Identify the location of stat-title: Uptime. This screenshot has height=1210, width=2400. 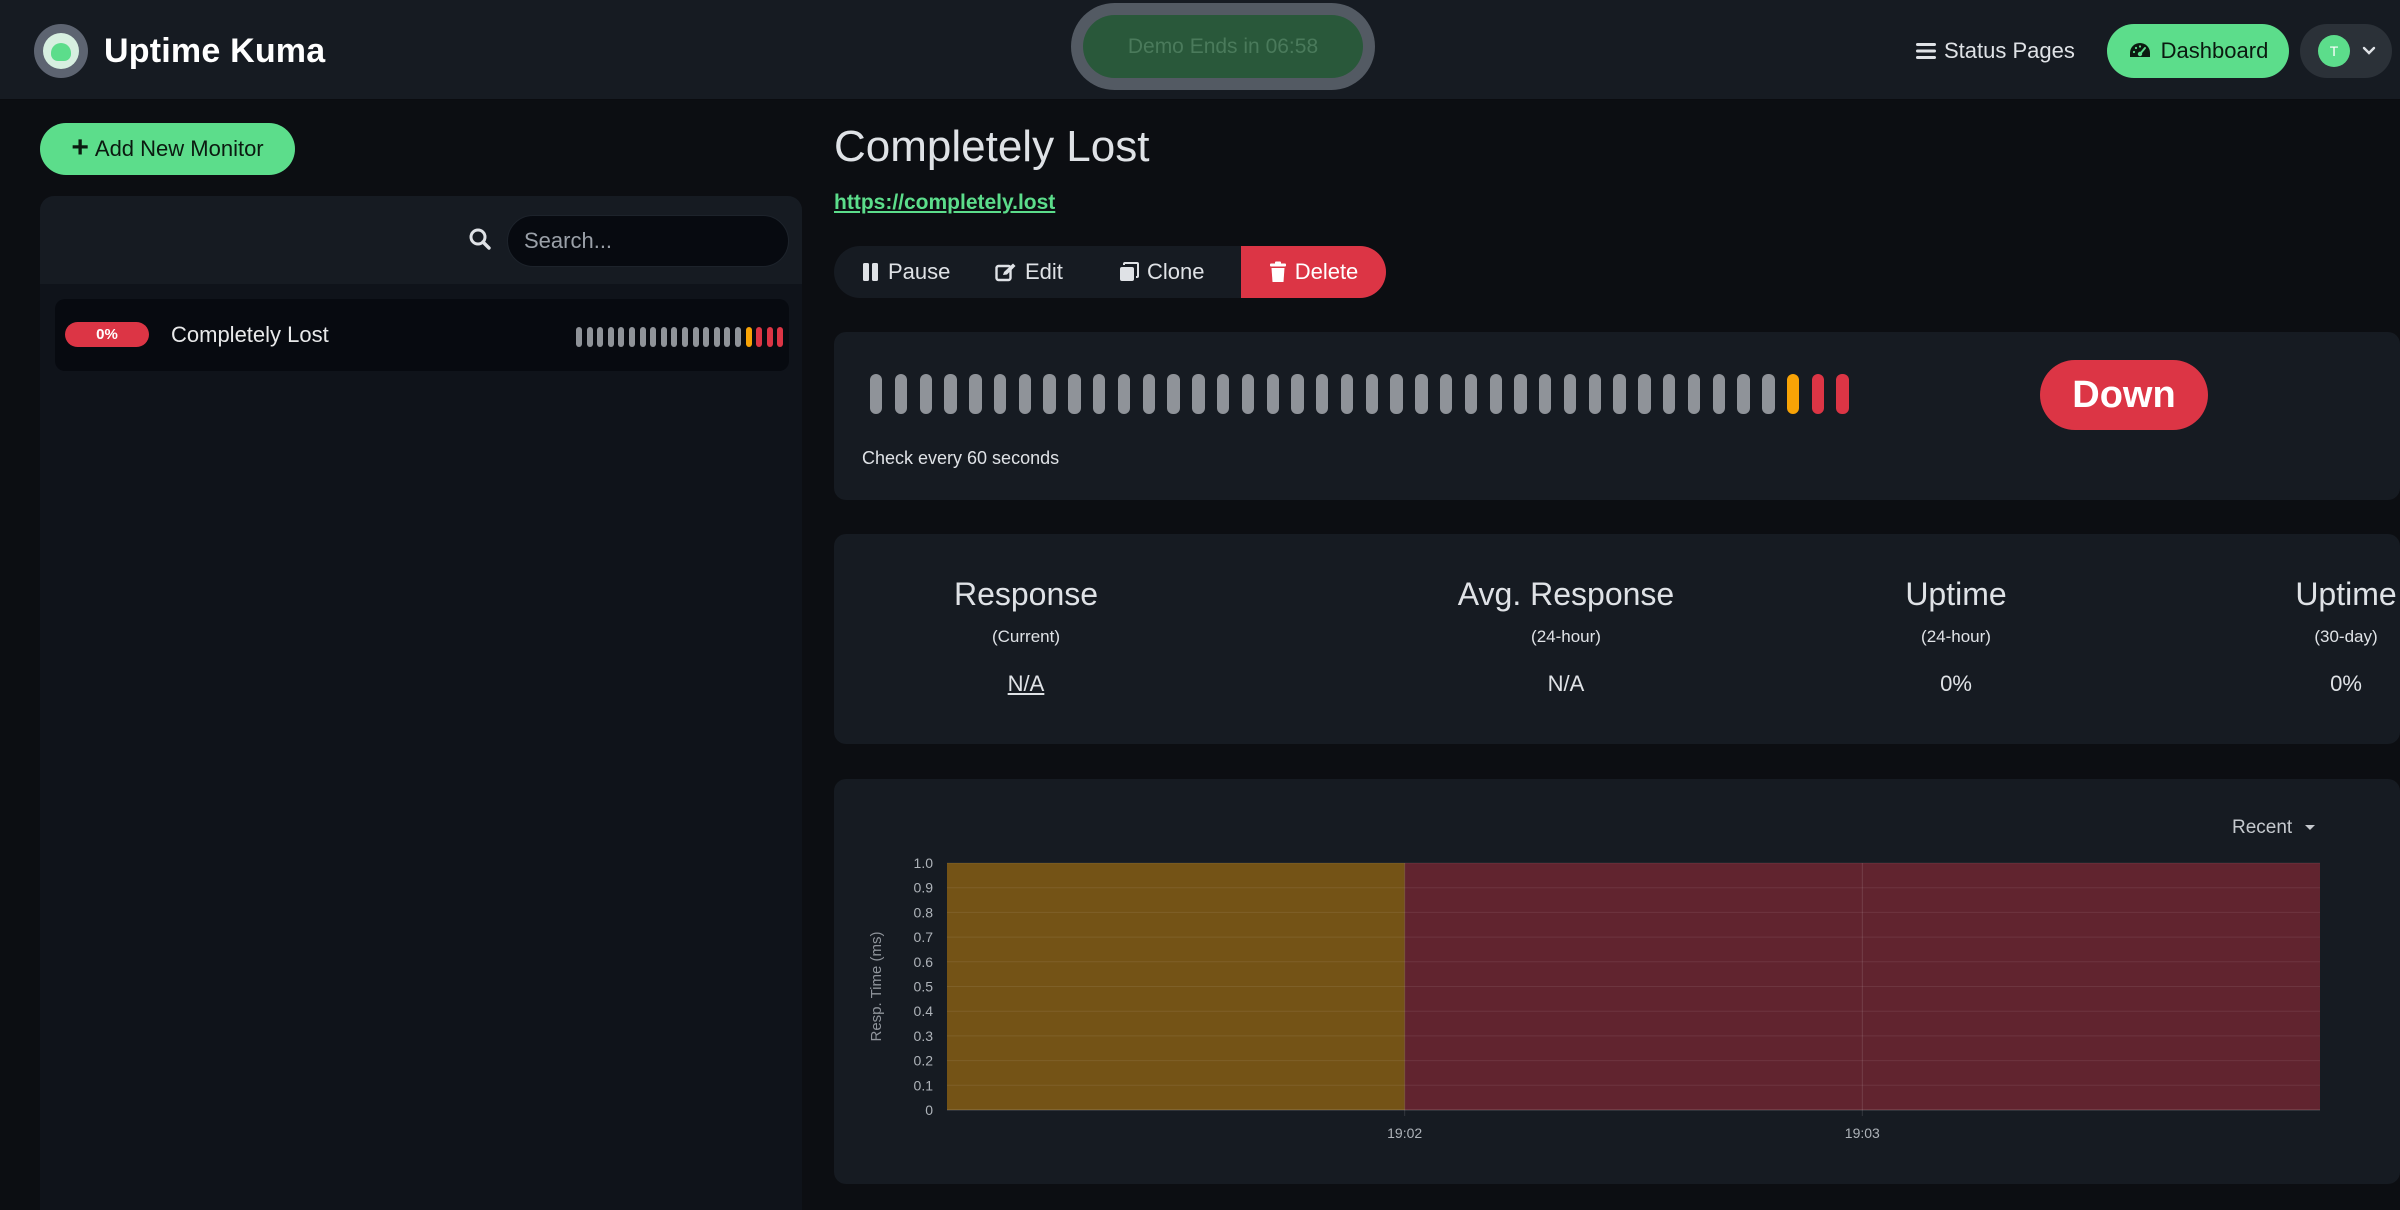
(2346, 594).